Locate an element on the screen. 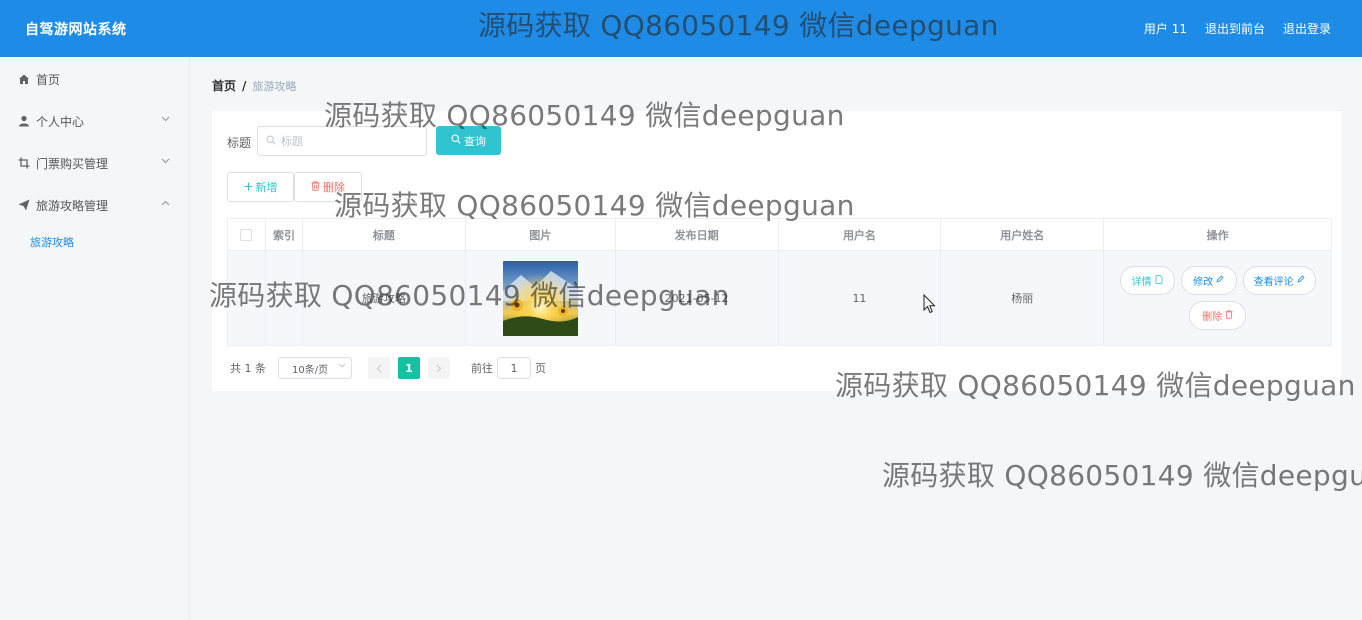  home-icon is located at coordinates (24, 79).